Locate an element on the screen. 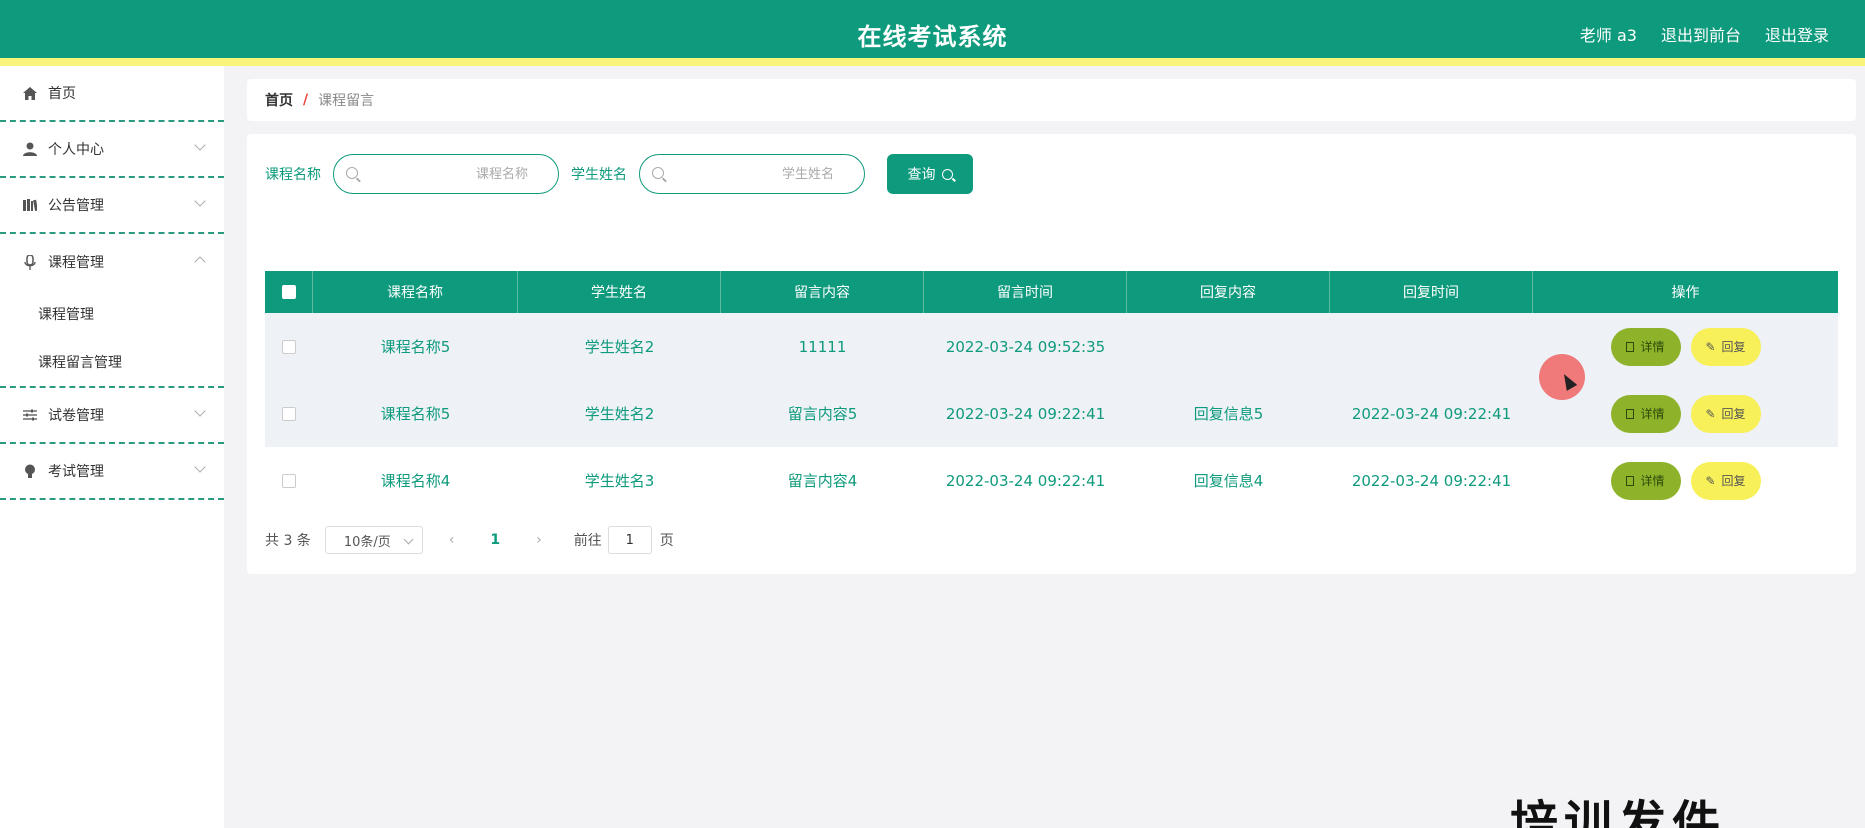 The width and height of the screenshot is (1865, 828). sidebar-item-paper: 试卷管理 is located at coordinates (112, 416).